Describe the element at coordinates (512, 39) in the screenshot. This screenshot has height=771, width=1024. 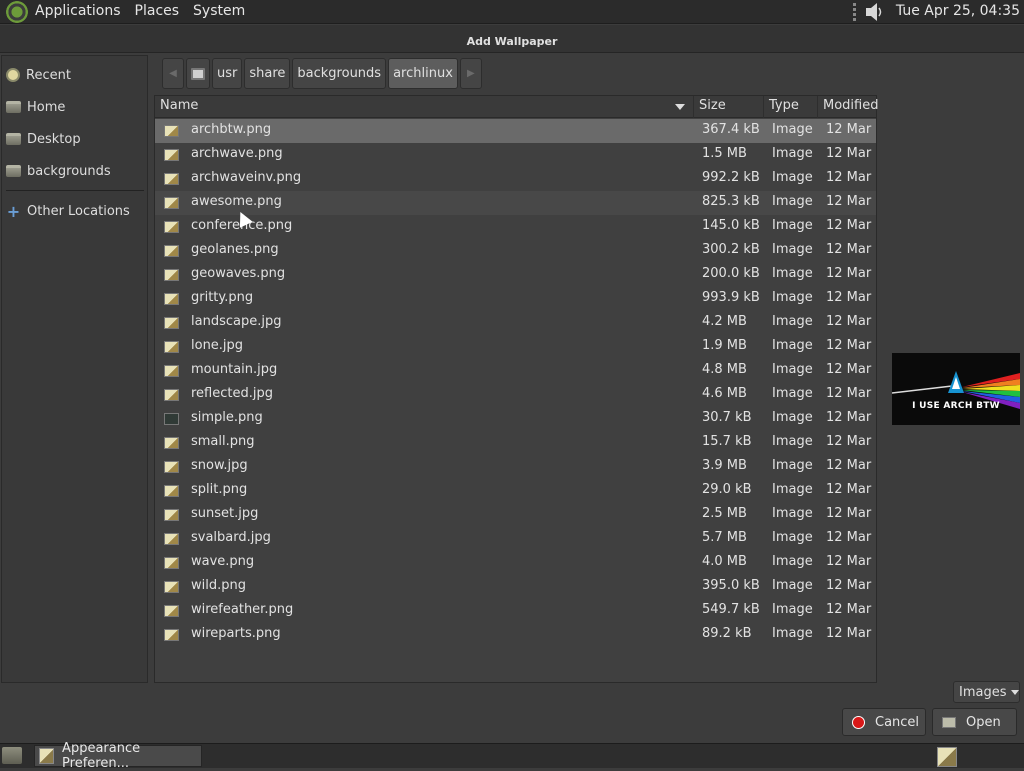
I see `dialog-title: Add Wallpaper` at that location.